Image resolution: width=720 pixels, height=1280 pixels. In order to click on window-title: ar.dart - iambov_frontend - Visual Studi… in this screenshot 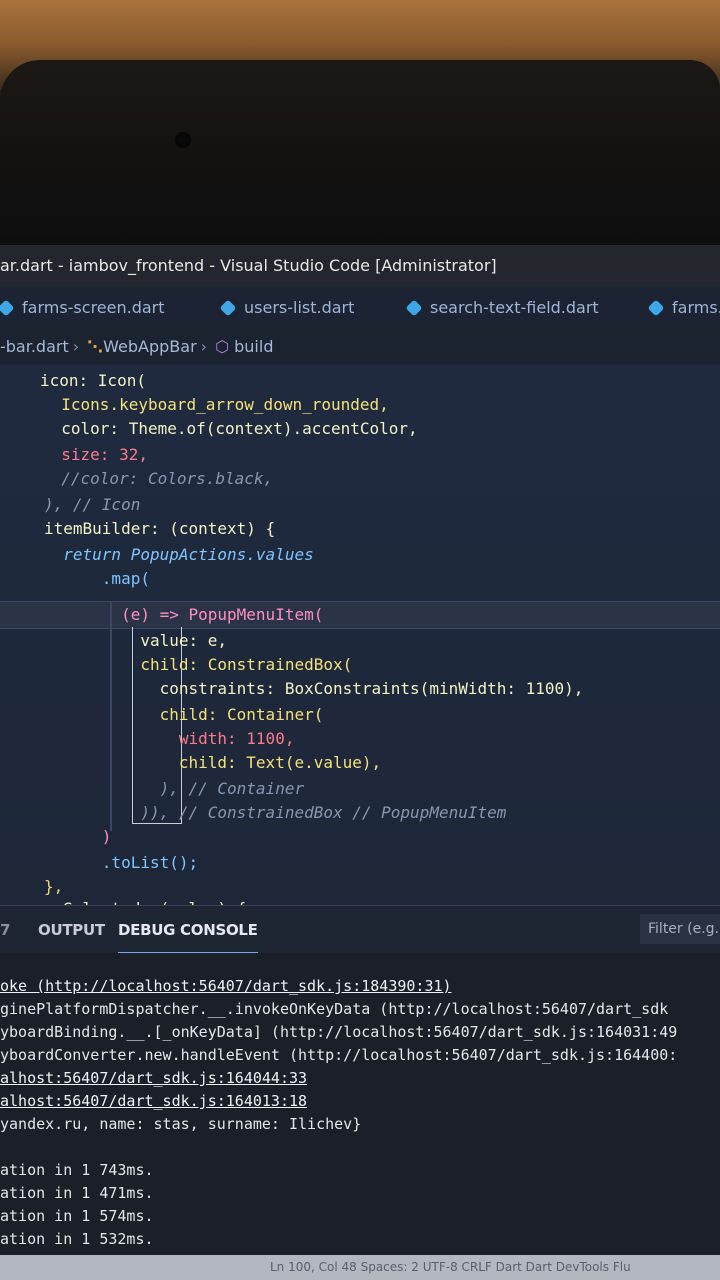, I will do `click(248, 265)`.